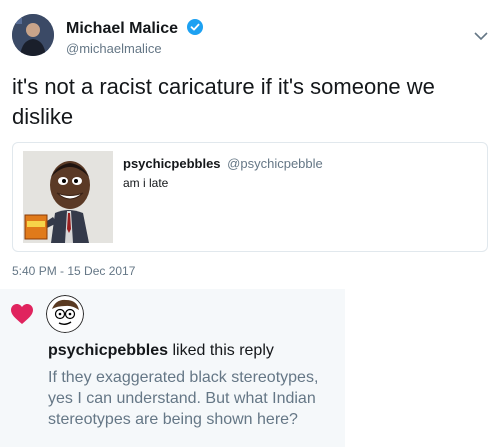  I want to click on quoted-author-name: psychicpebbles, so click(172, 163).